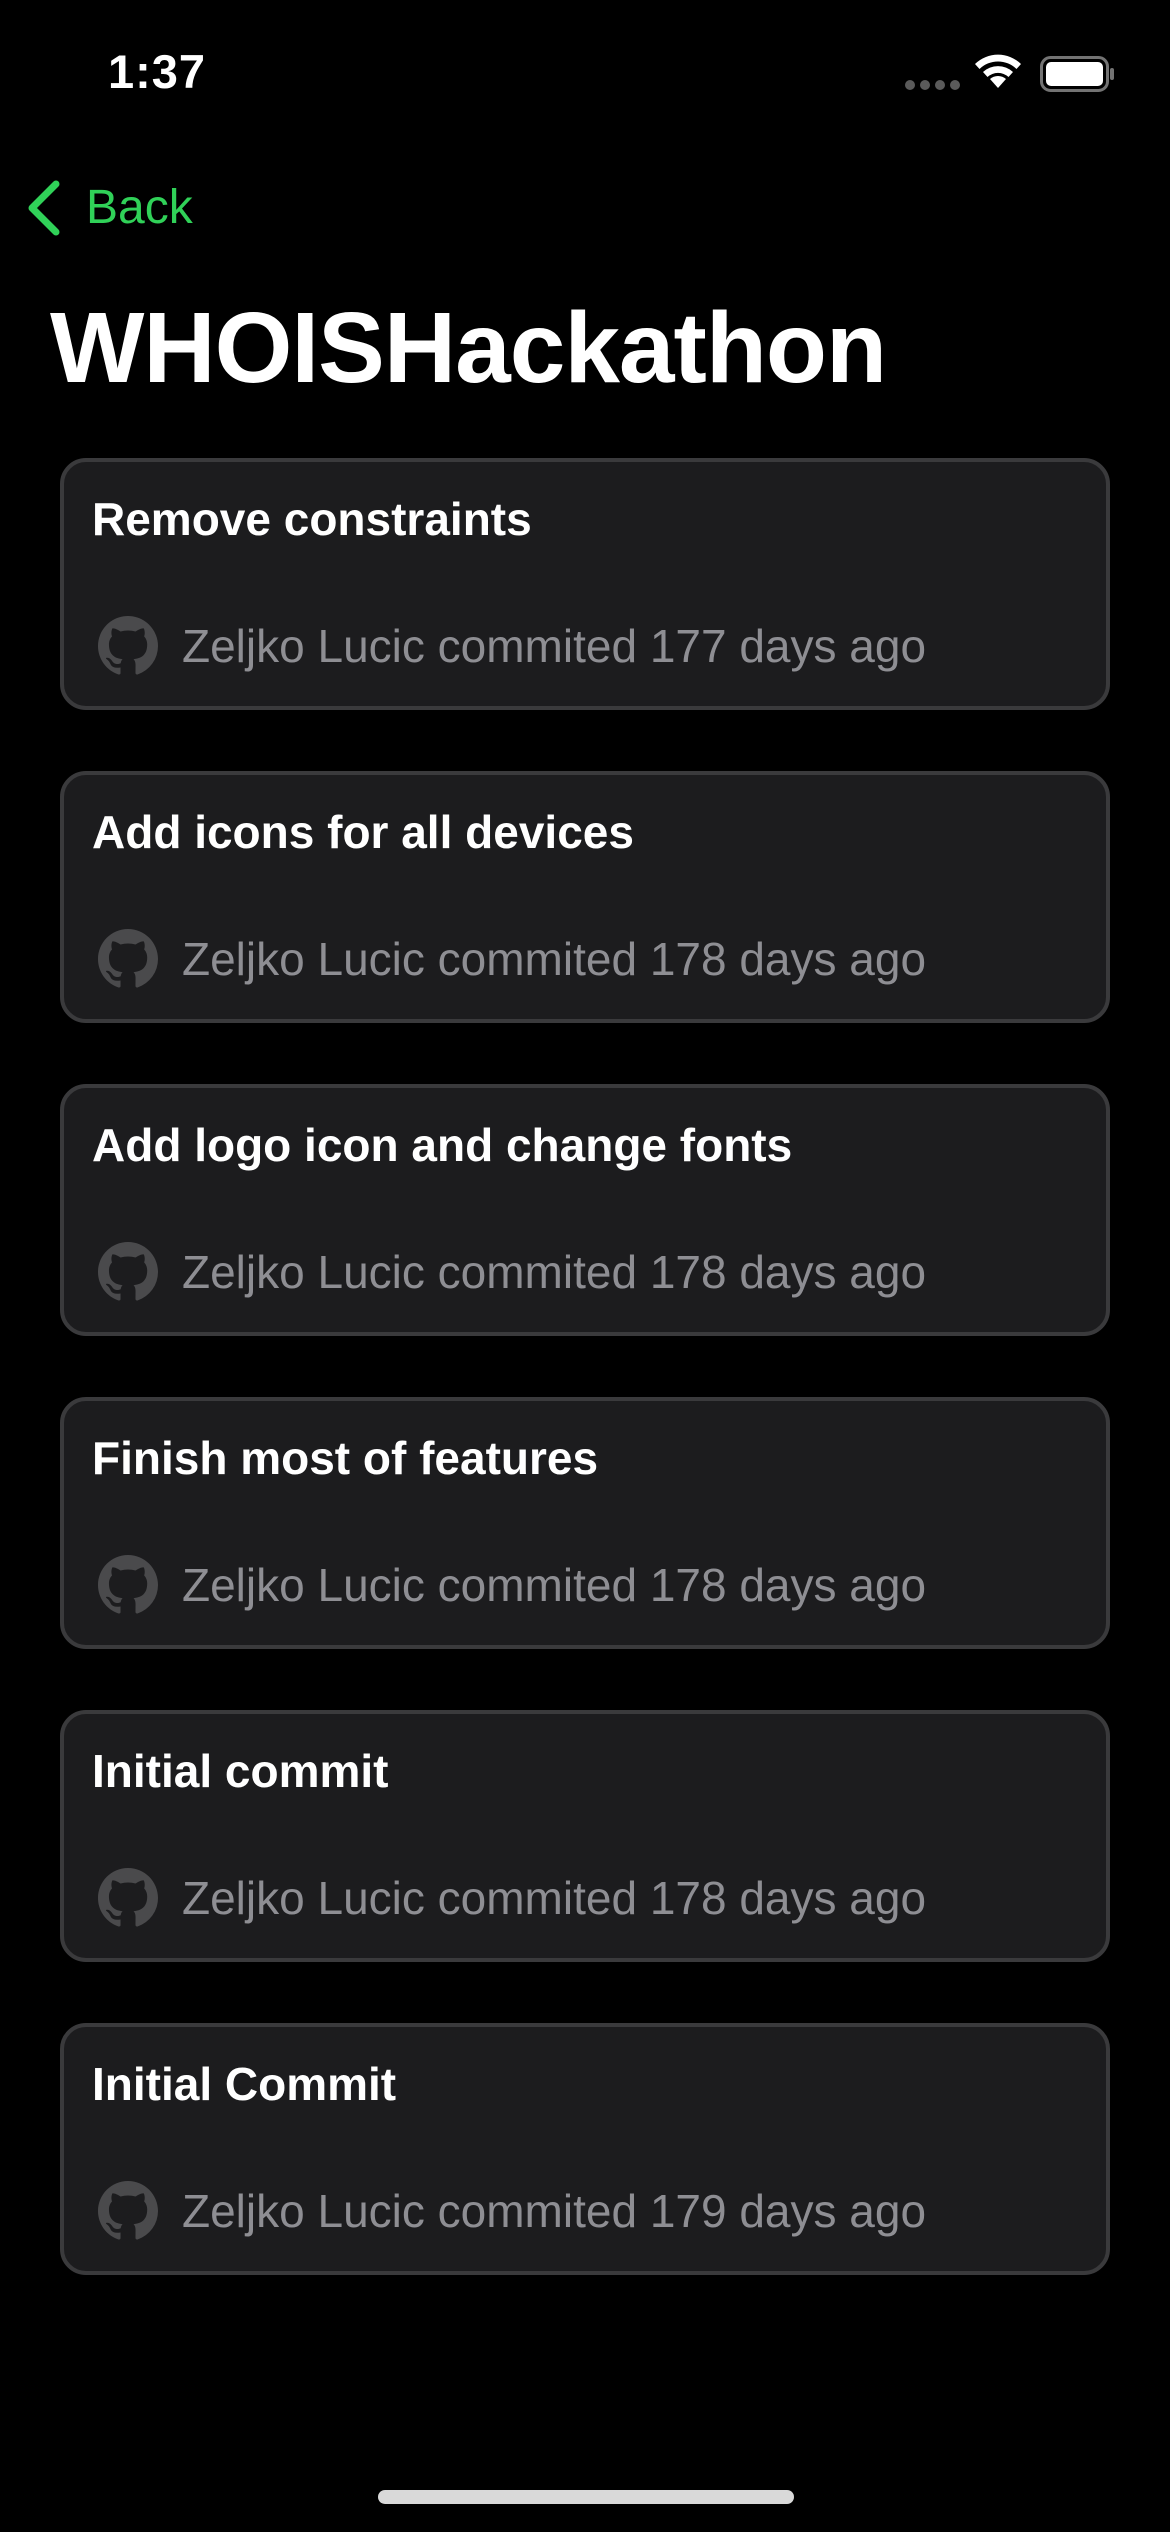  I want to click on back-button: Back, so click(107, 208).